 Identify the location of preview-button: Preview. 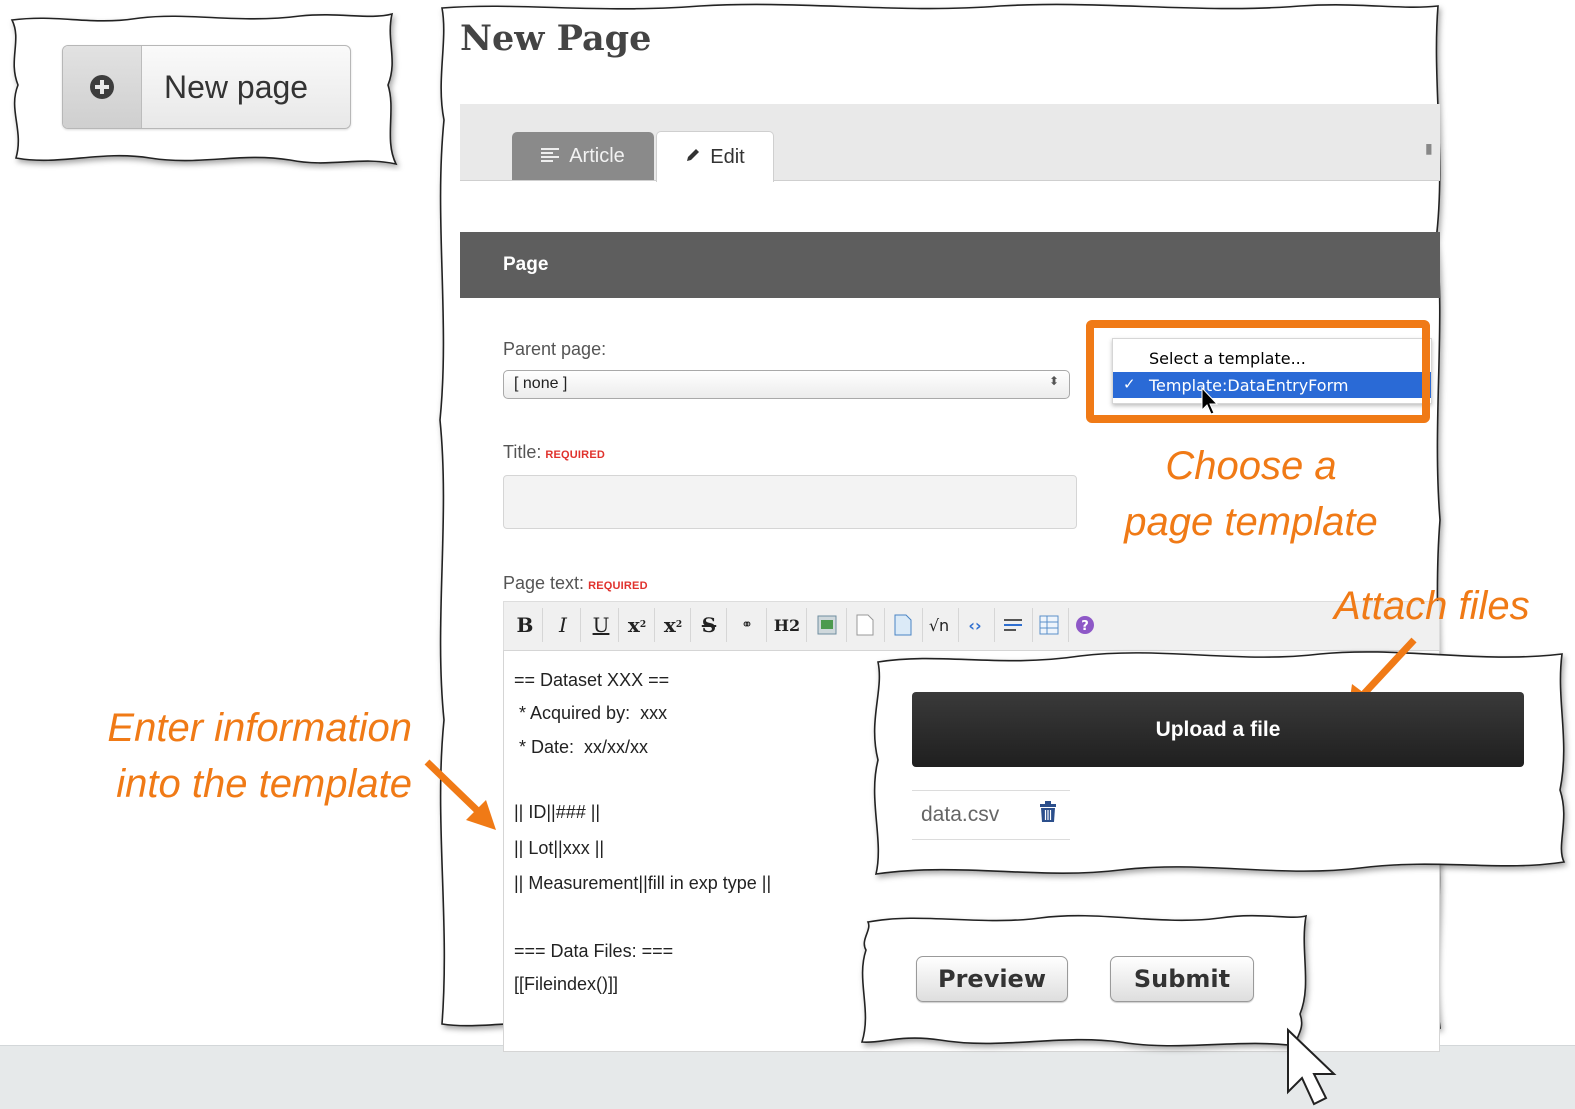
(992, 979).